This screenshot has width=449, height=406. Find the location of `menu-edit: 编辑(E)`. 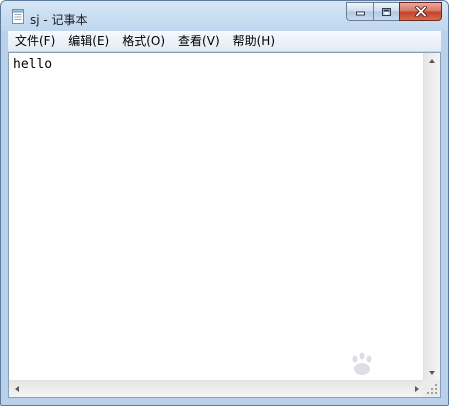

menu-edit: 编辑(E) is located at coordinates (88, 41).